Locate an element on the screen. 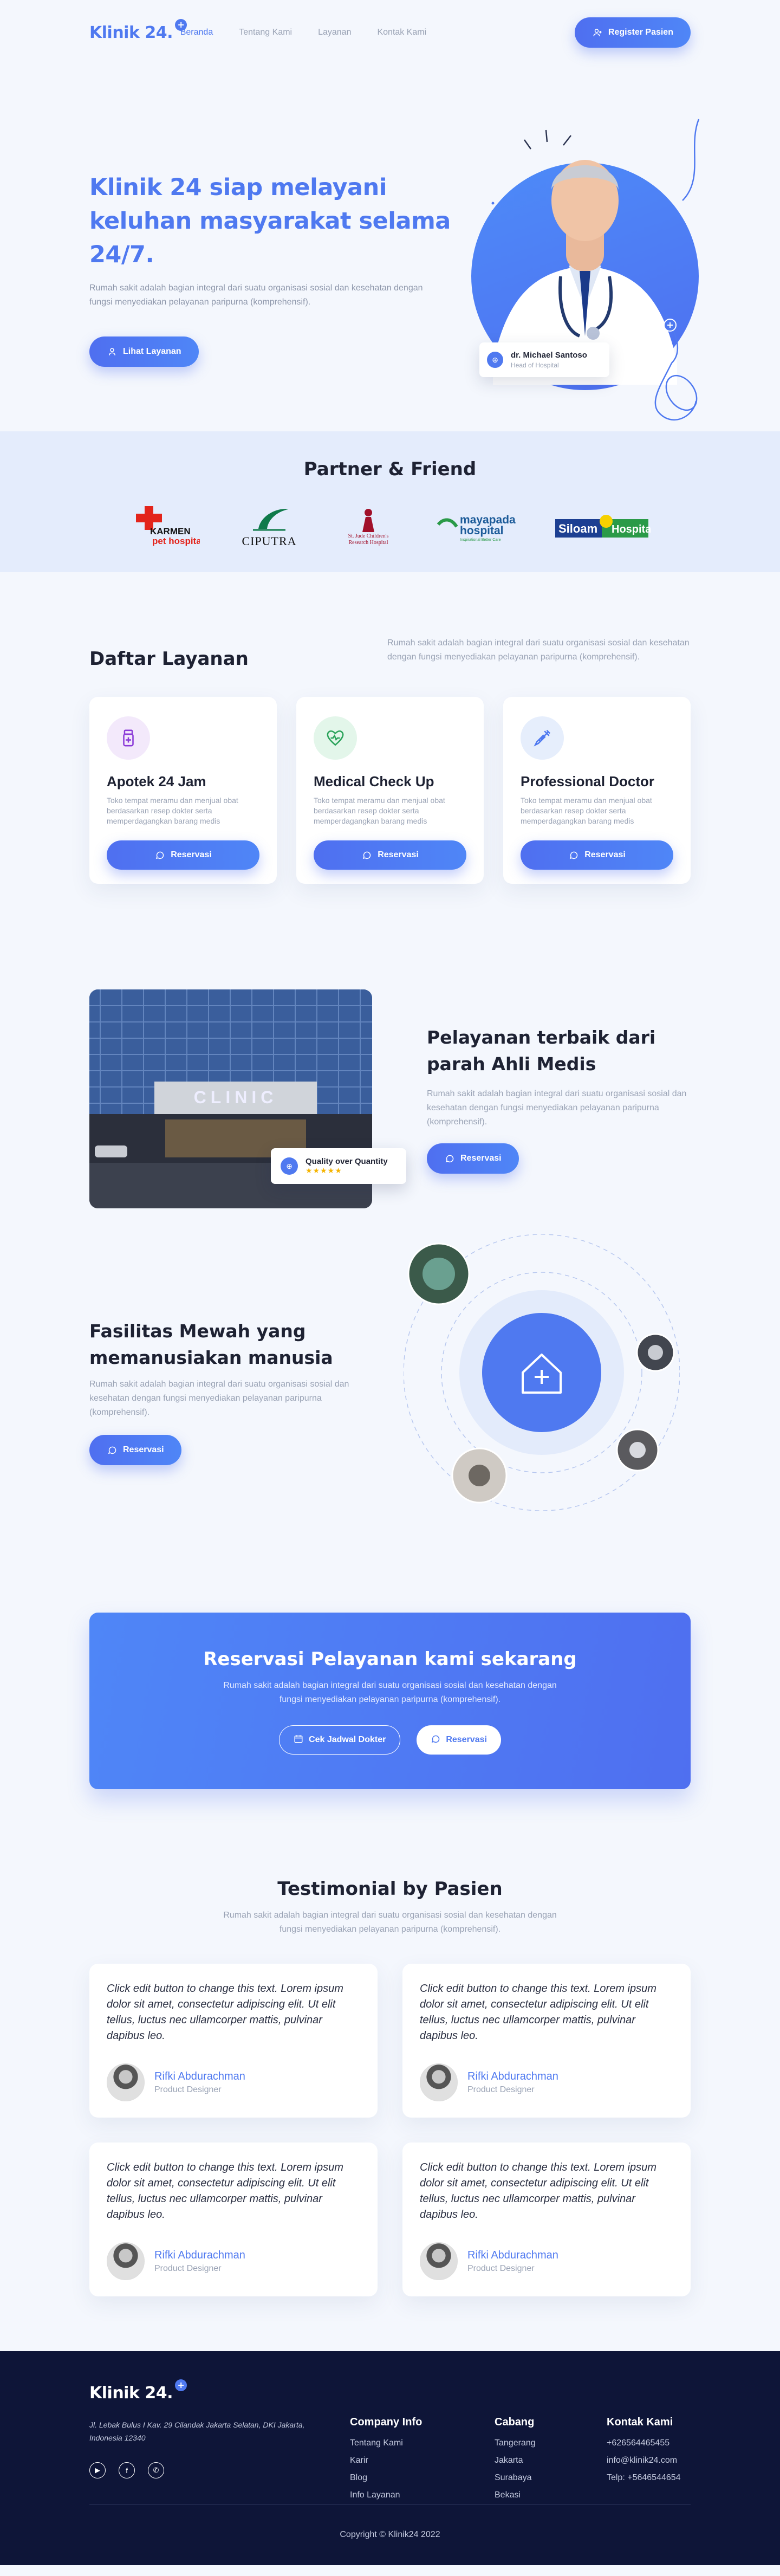  svg-text: KARMEN is located at coordinates (170, 531).